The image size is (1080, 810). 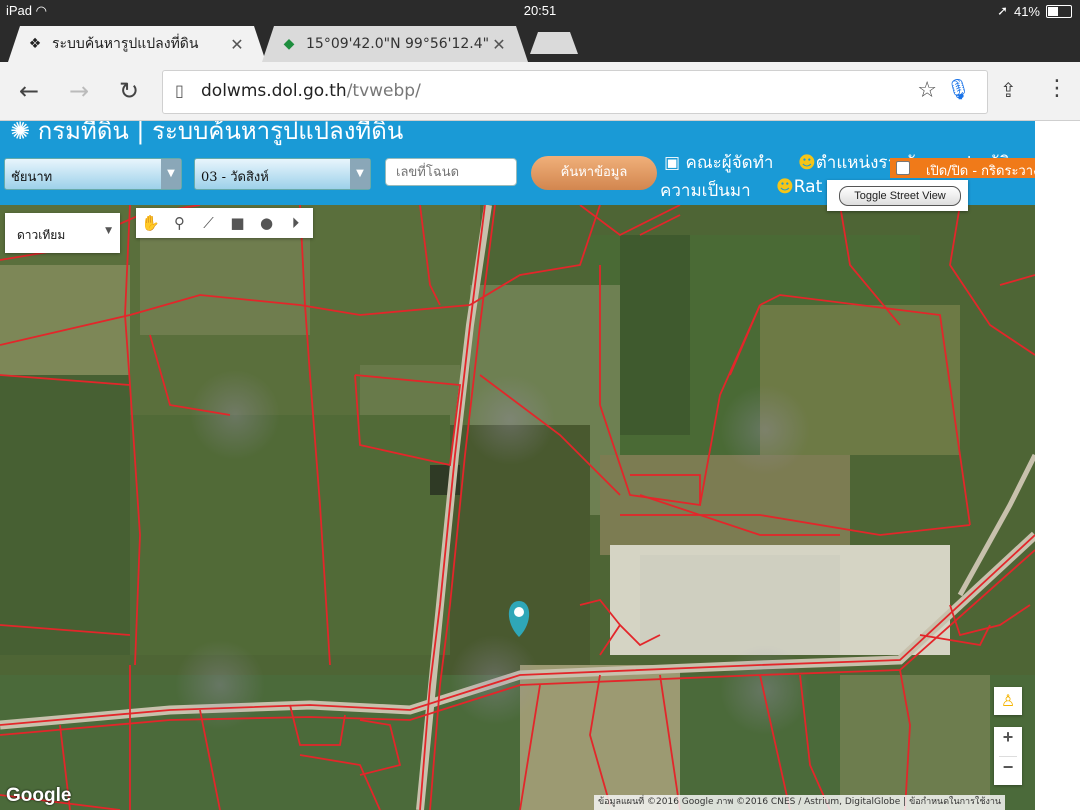 What do you see at coordinates (1008, 771) in the screenshot?
I see `zoom-out-button: −` at bounding box center [1008, 771].